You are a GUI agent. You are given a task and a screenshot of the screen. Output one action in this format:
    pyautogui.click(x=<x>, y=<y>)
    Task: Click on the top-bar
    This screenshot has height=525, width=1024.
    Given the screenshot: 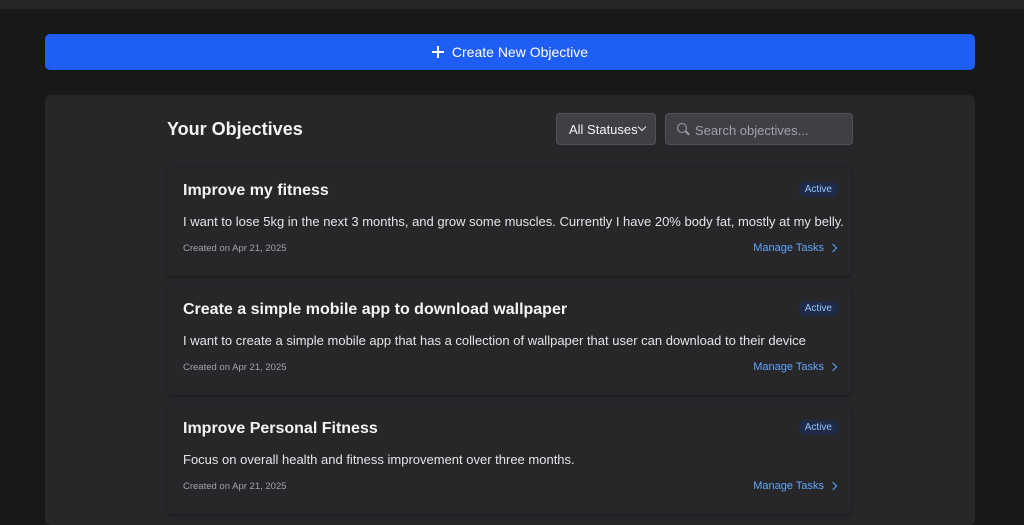 What is the action you would take?
    pyautogui.click(x=512, y=4)
    